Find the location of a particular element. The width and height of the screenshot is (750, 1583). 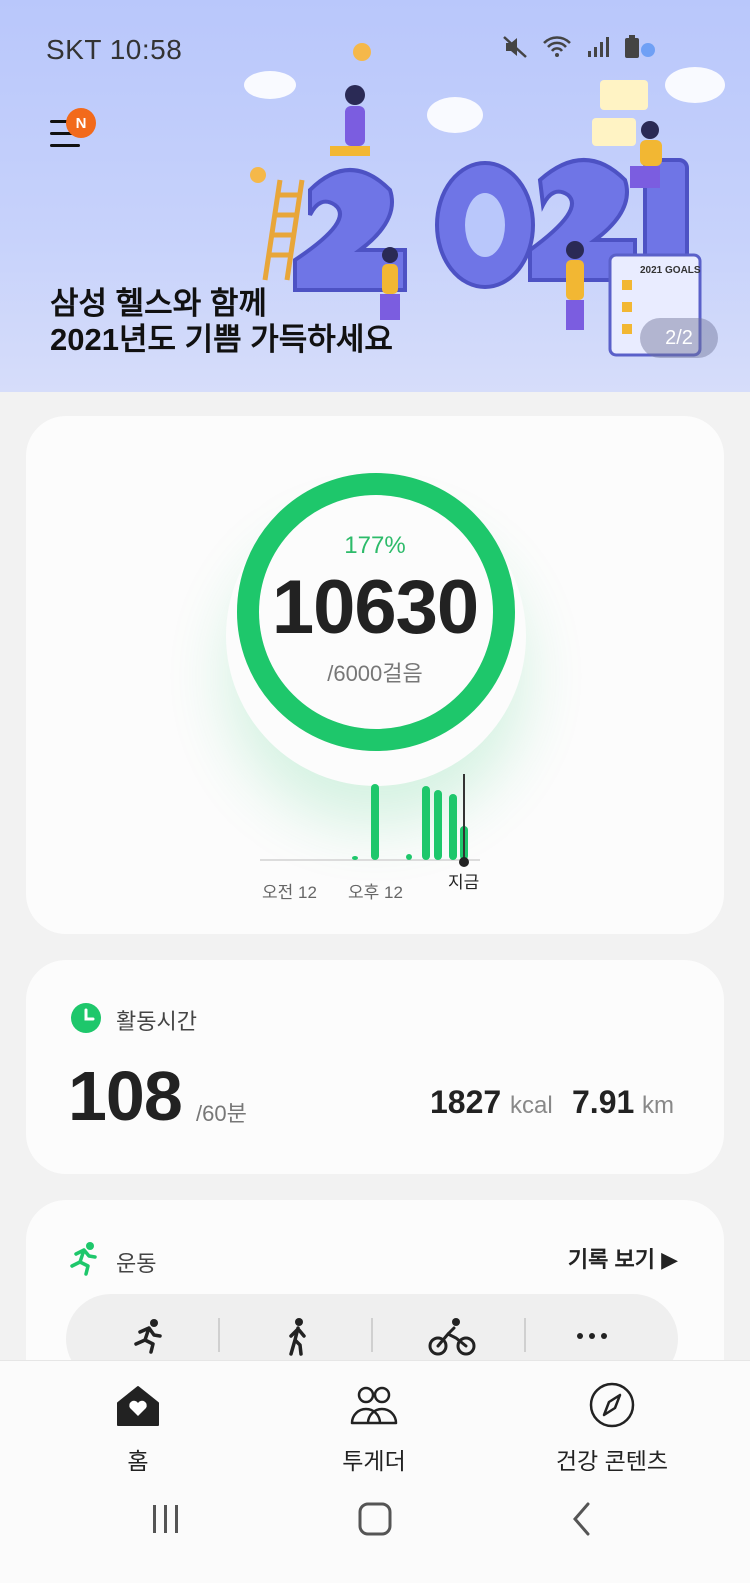

distance-unit: km is located at coordinates (658, 1105).